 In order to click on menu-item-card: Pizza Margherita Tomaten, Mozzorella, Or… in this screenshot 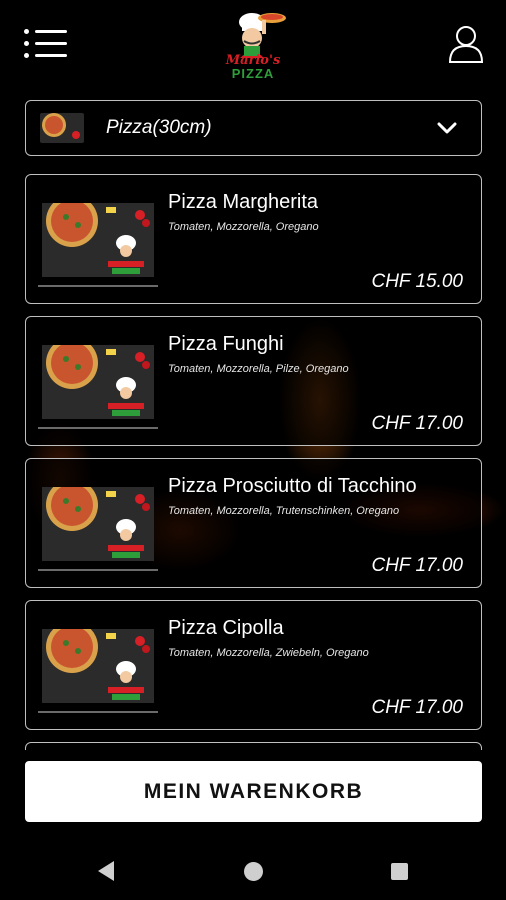, I will do `click(253, 239)`.